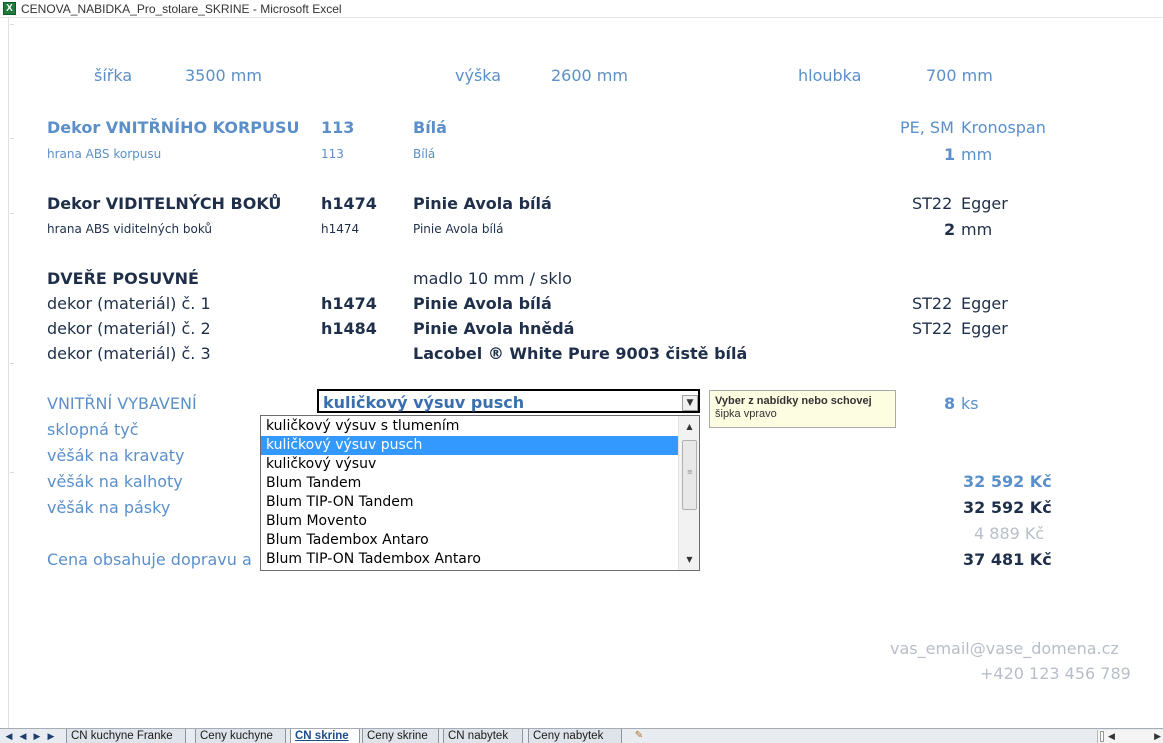 The width and height of the screenshot is (1163, 743). Describe the element at coordinates (932, 203) in the screenshot. I see `boky-type: ST22` at that location.